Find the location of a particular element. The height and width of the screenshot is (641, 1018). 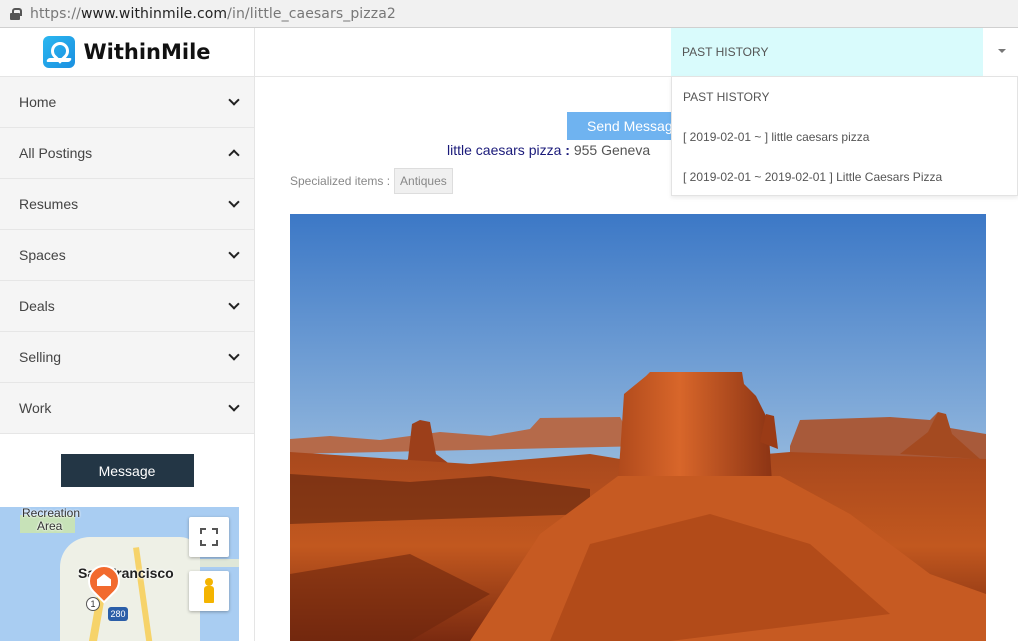

sidebar-item-label: Home is located at coordinates (38, 102).